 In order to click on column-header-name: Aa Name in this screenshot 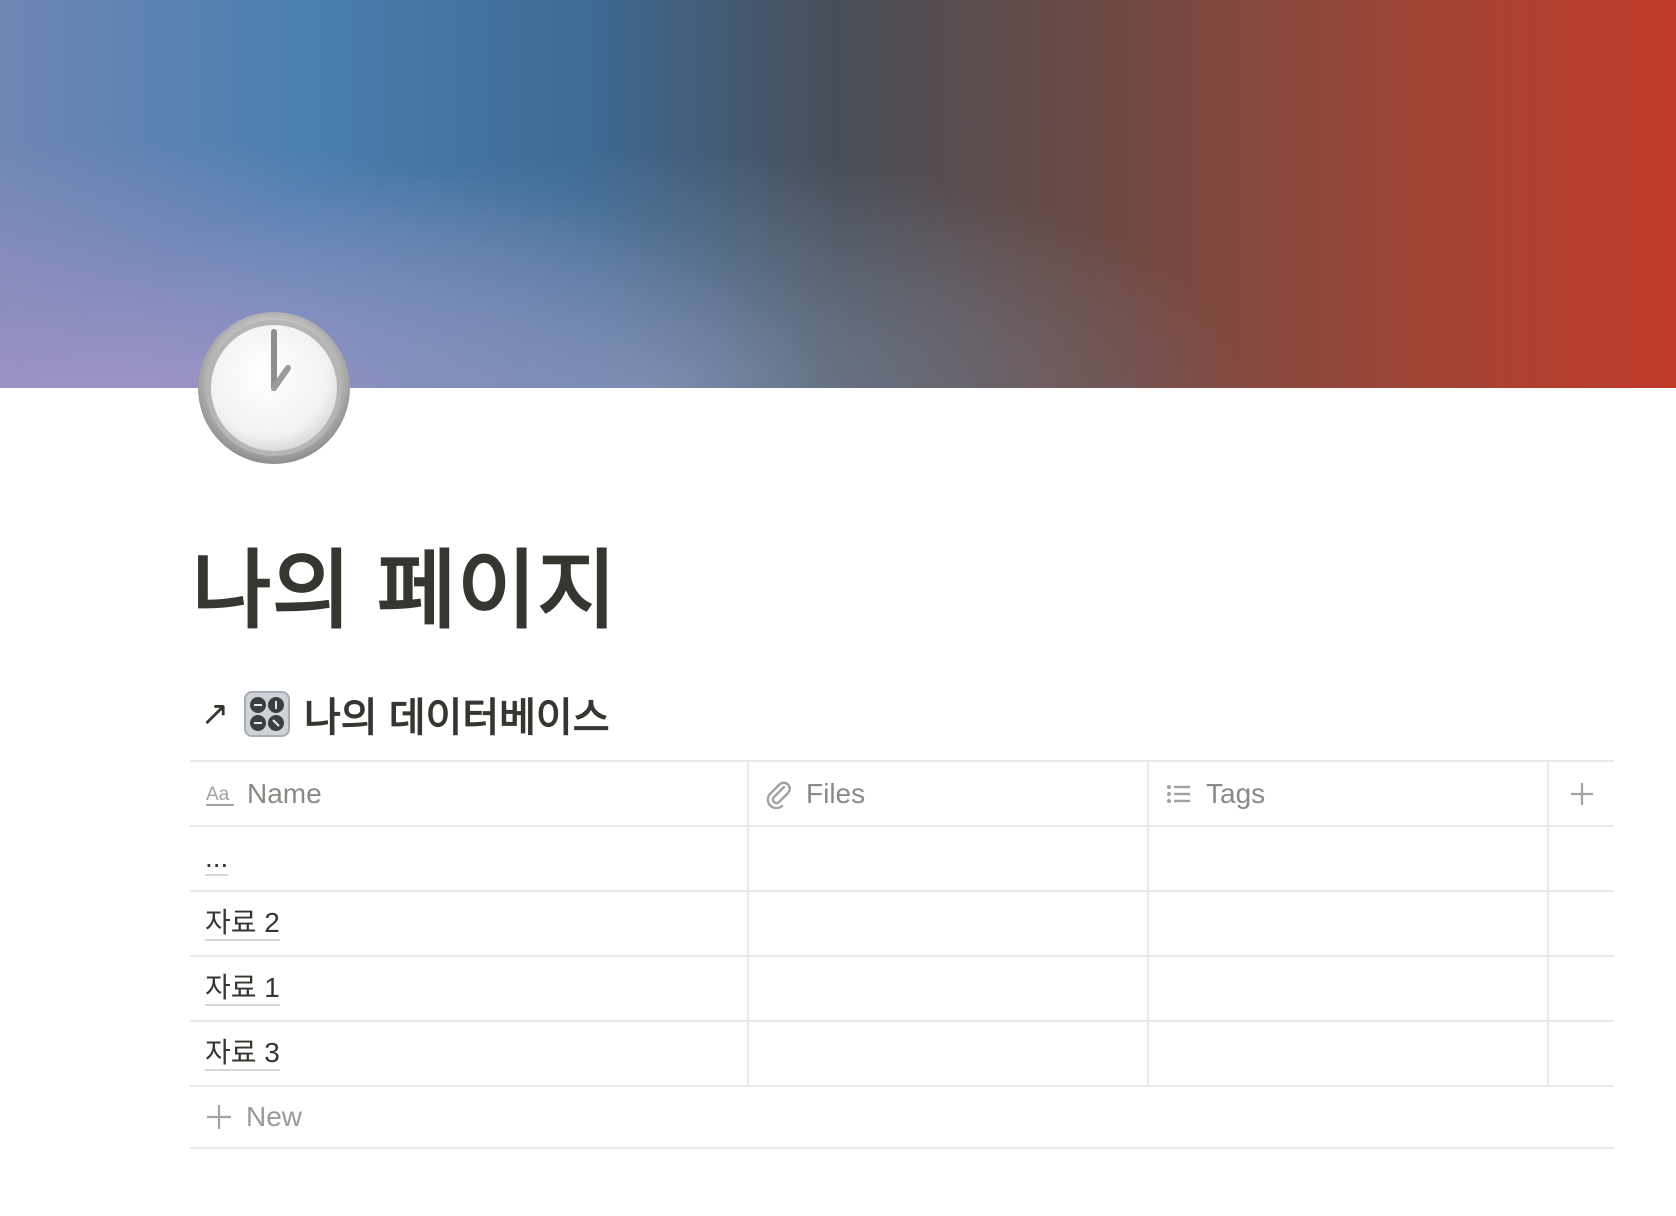, I will do `click(469, 793)`.